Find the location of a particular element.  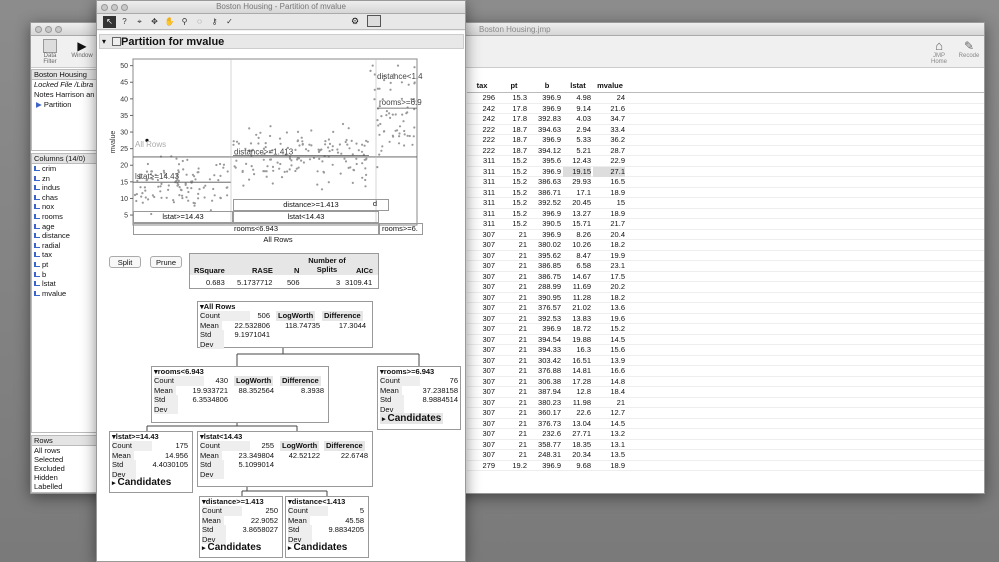

table-cell: 13.5 is located at coordinates (609, 455).